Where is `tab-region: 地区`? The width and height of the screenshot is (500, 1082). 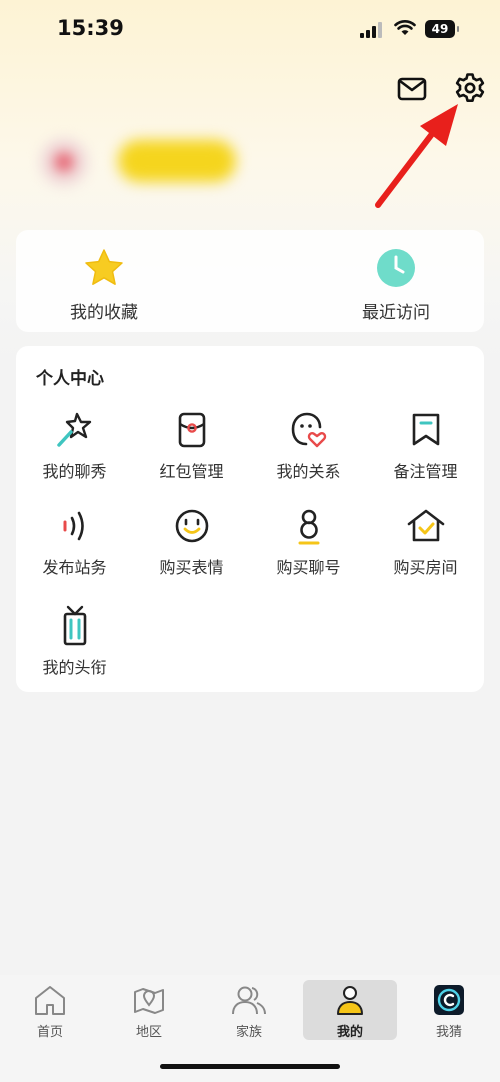
tab-region: 地区 is located at coordinates (149, 1010).